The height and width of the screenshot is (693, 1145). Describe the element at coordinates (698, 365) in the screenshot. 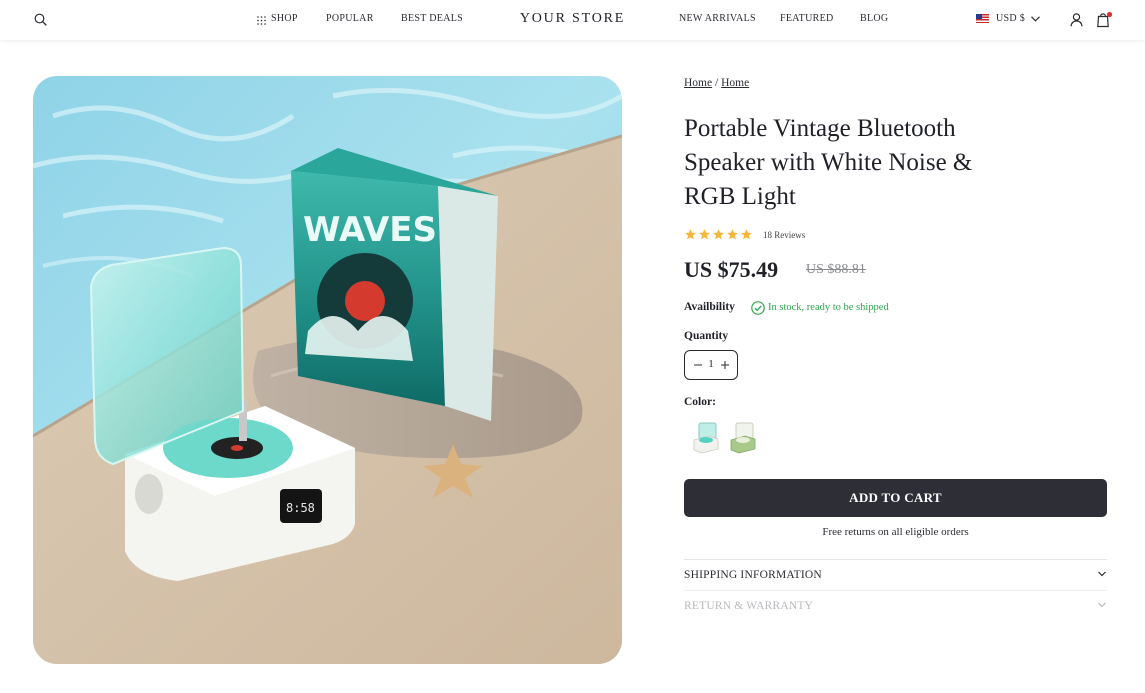

I see `minus-icon` at that location.